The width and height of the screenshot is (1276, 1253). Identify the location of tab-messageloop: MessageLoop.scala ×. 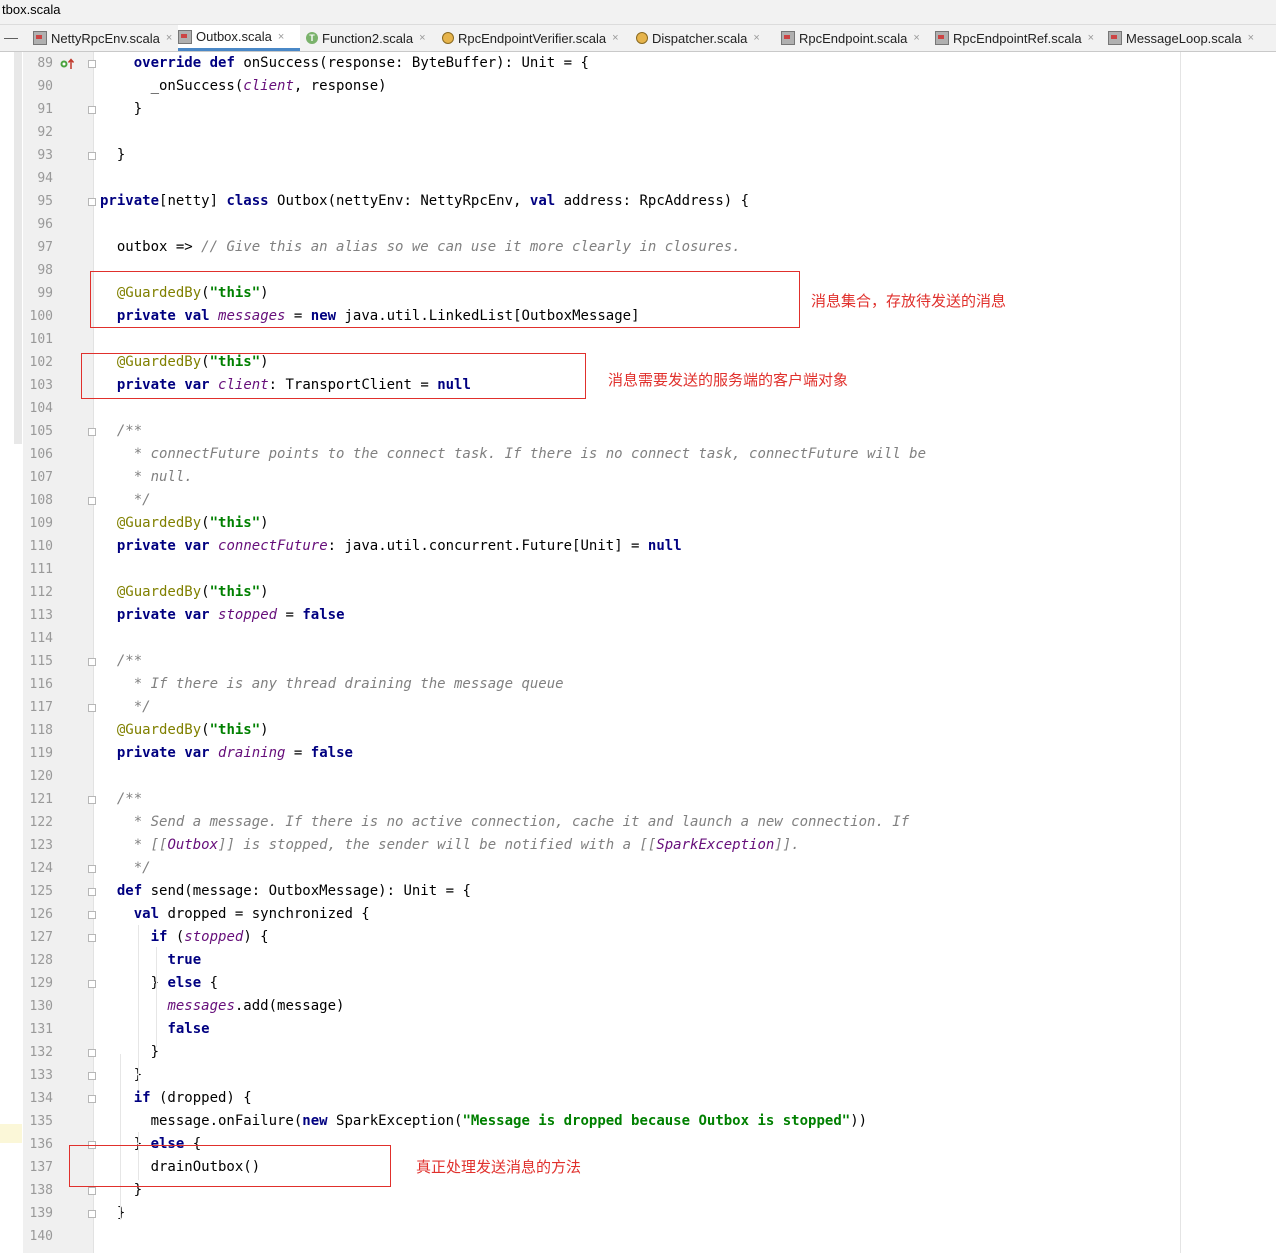
(1183, 38).